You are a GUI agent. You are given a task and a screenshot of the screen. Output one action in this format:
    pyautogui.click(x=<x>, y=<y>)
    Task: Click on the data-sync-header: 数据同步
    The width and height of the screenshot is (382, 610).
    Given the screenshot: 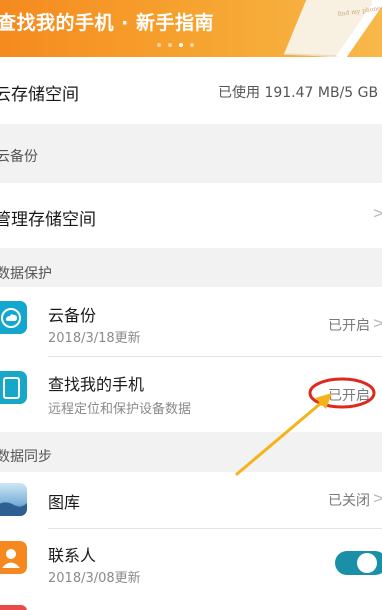 What is the action you would take?
    pyautogui.click(x=26, y=457)
    